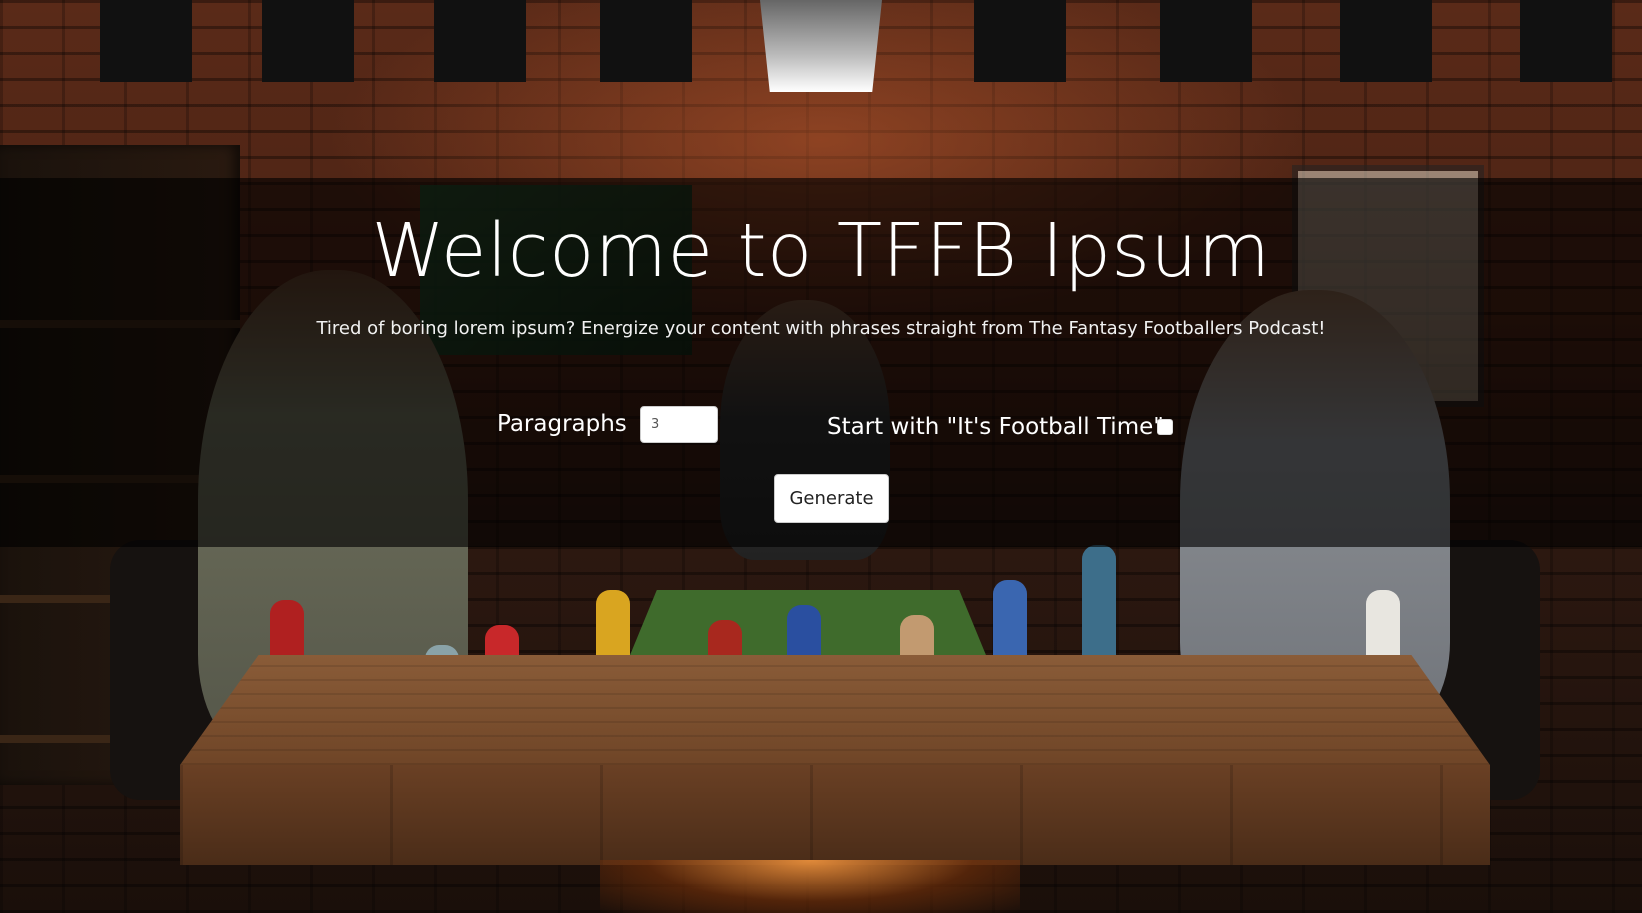 This screenshot has height=913, width=1642. I want to click on page-title: Welcome to TFFB Ipsum, so click(821, 251).